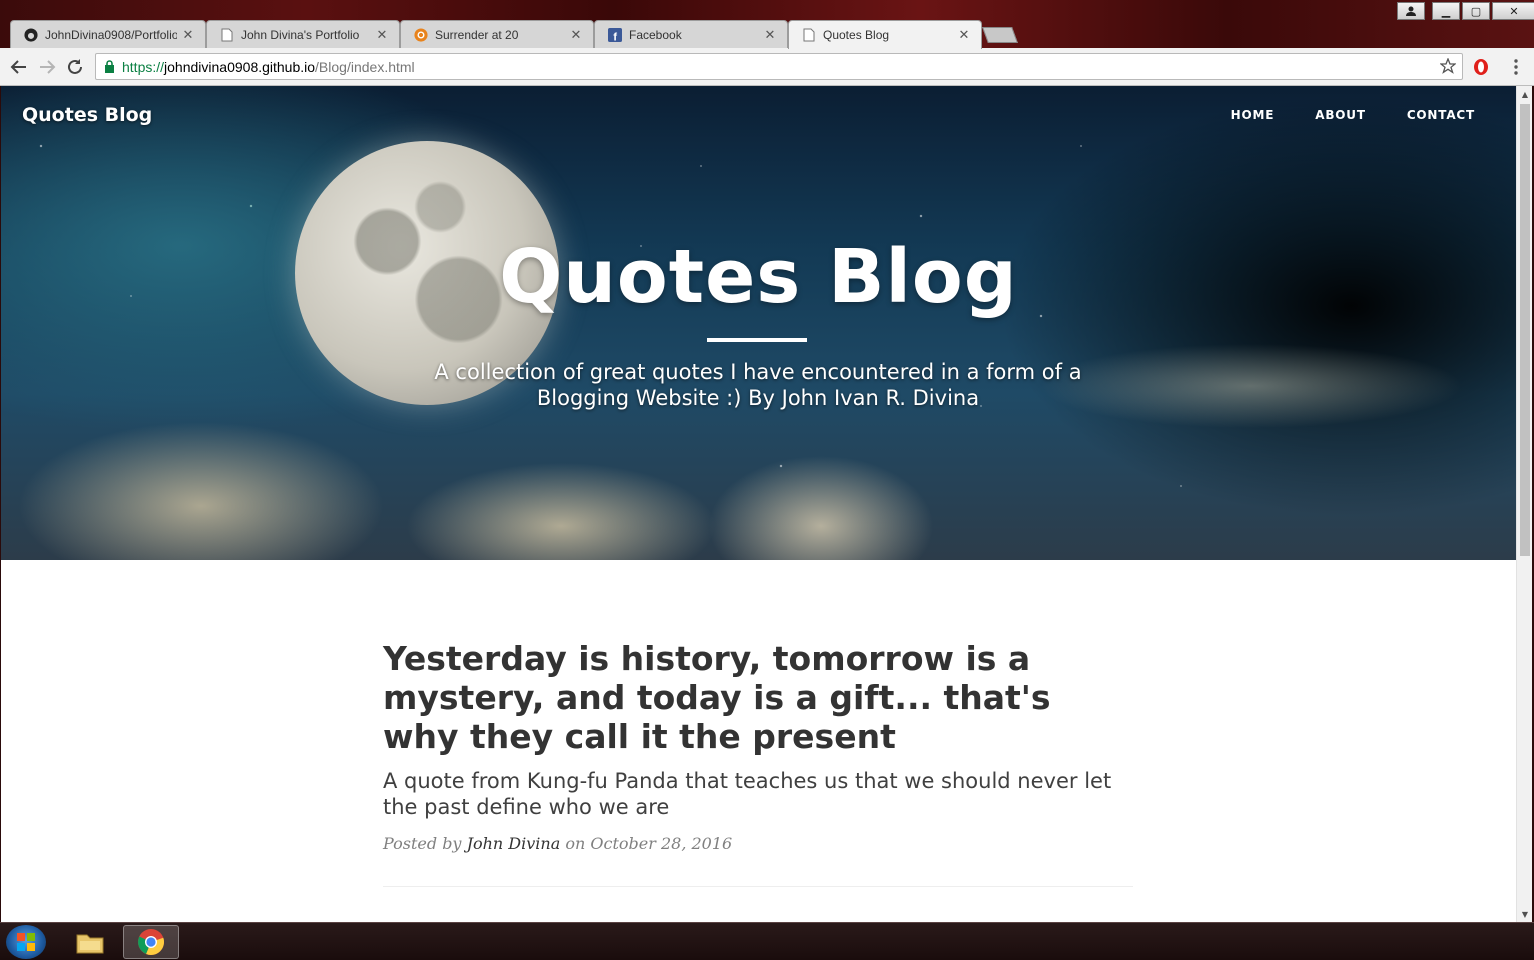  What do you see at coordinates (109, 66) in the screenshot?
I see `lock-icon` at bounding box center [109, 66].